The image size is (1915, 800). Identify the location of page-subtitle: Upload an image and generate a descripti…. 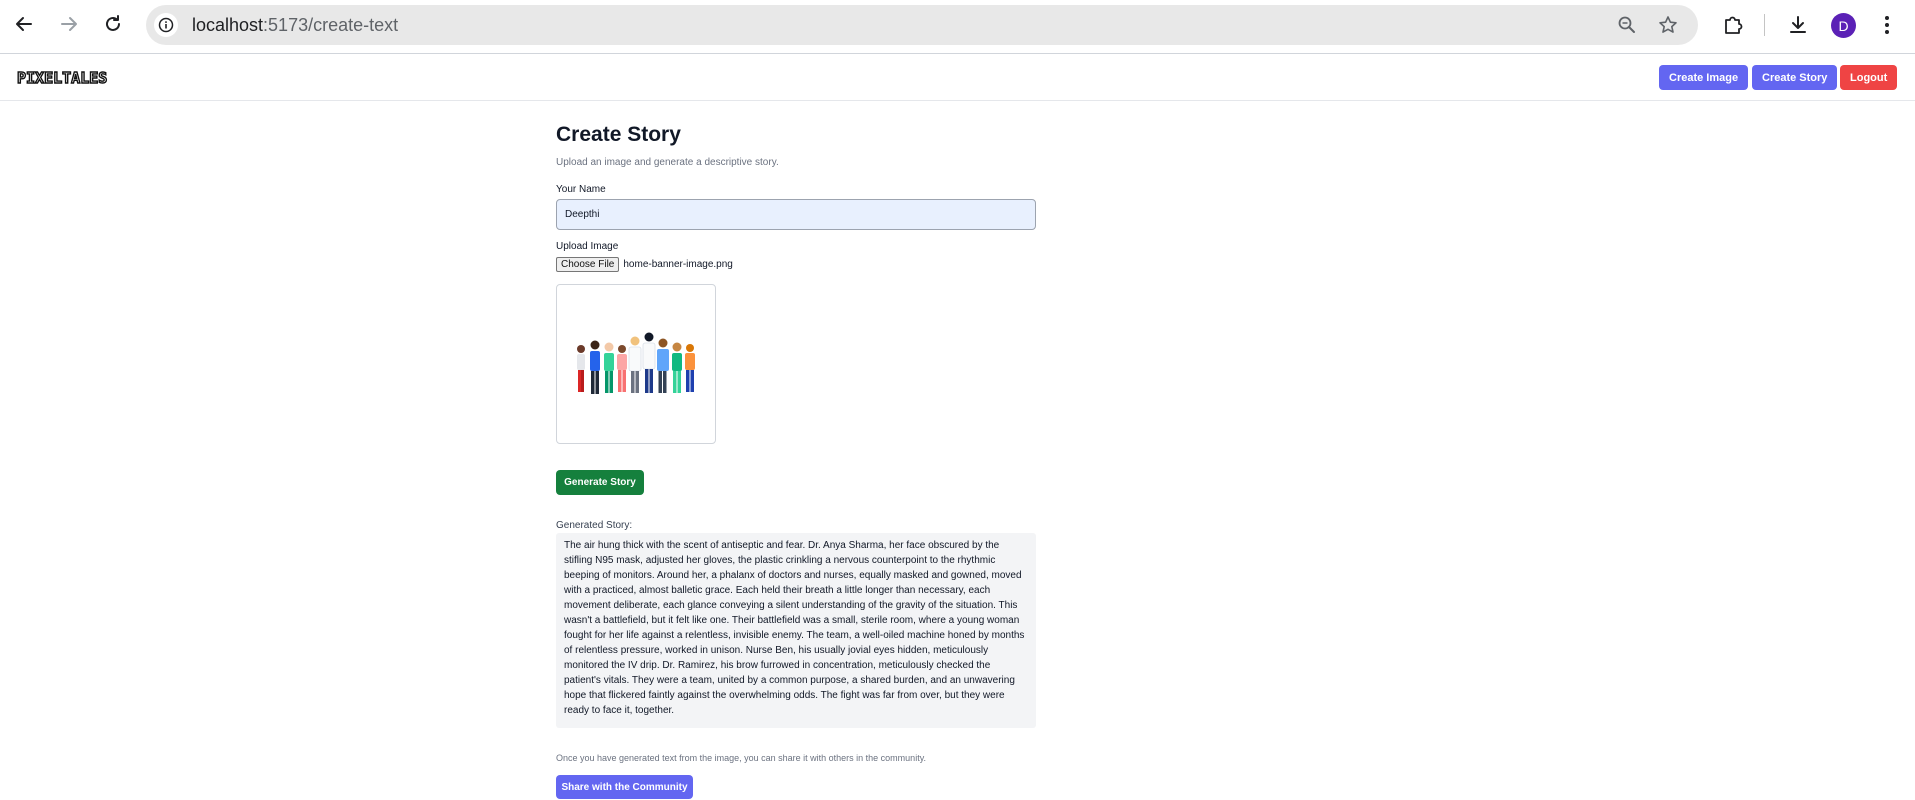
(667, 162).